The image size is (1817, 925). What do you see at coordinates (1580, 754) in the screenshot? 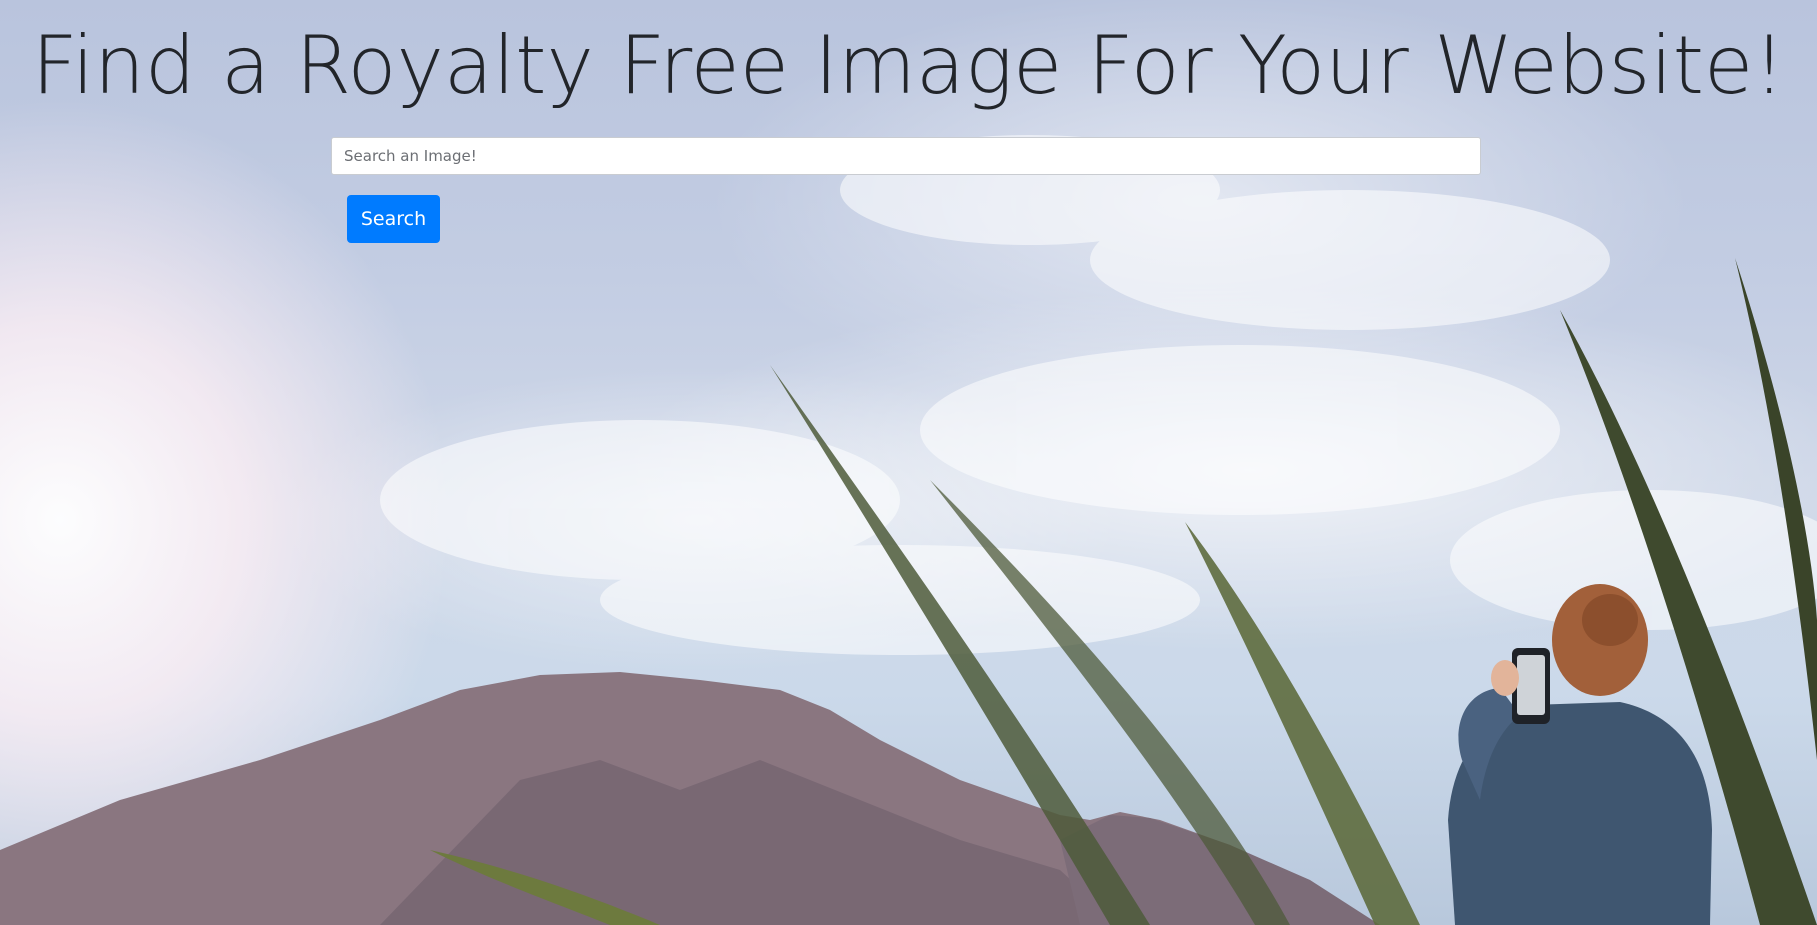
I see `person-photographing` at bounding box center [1580, 754].